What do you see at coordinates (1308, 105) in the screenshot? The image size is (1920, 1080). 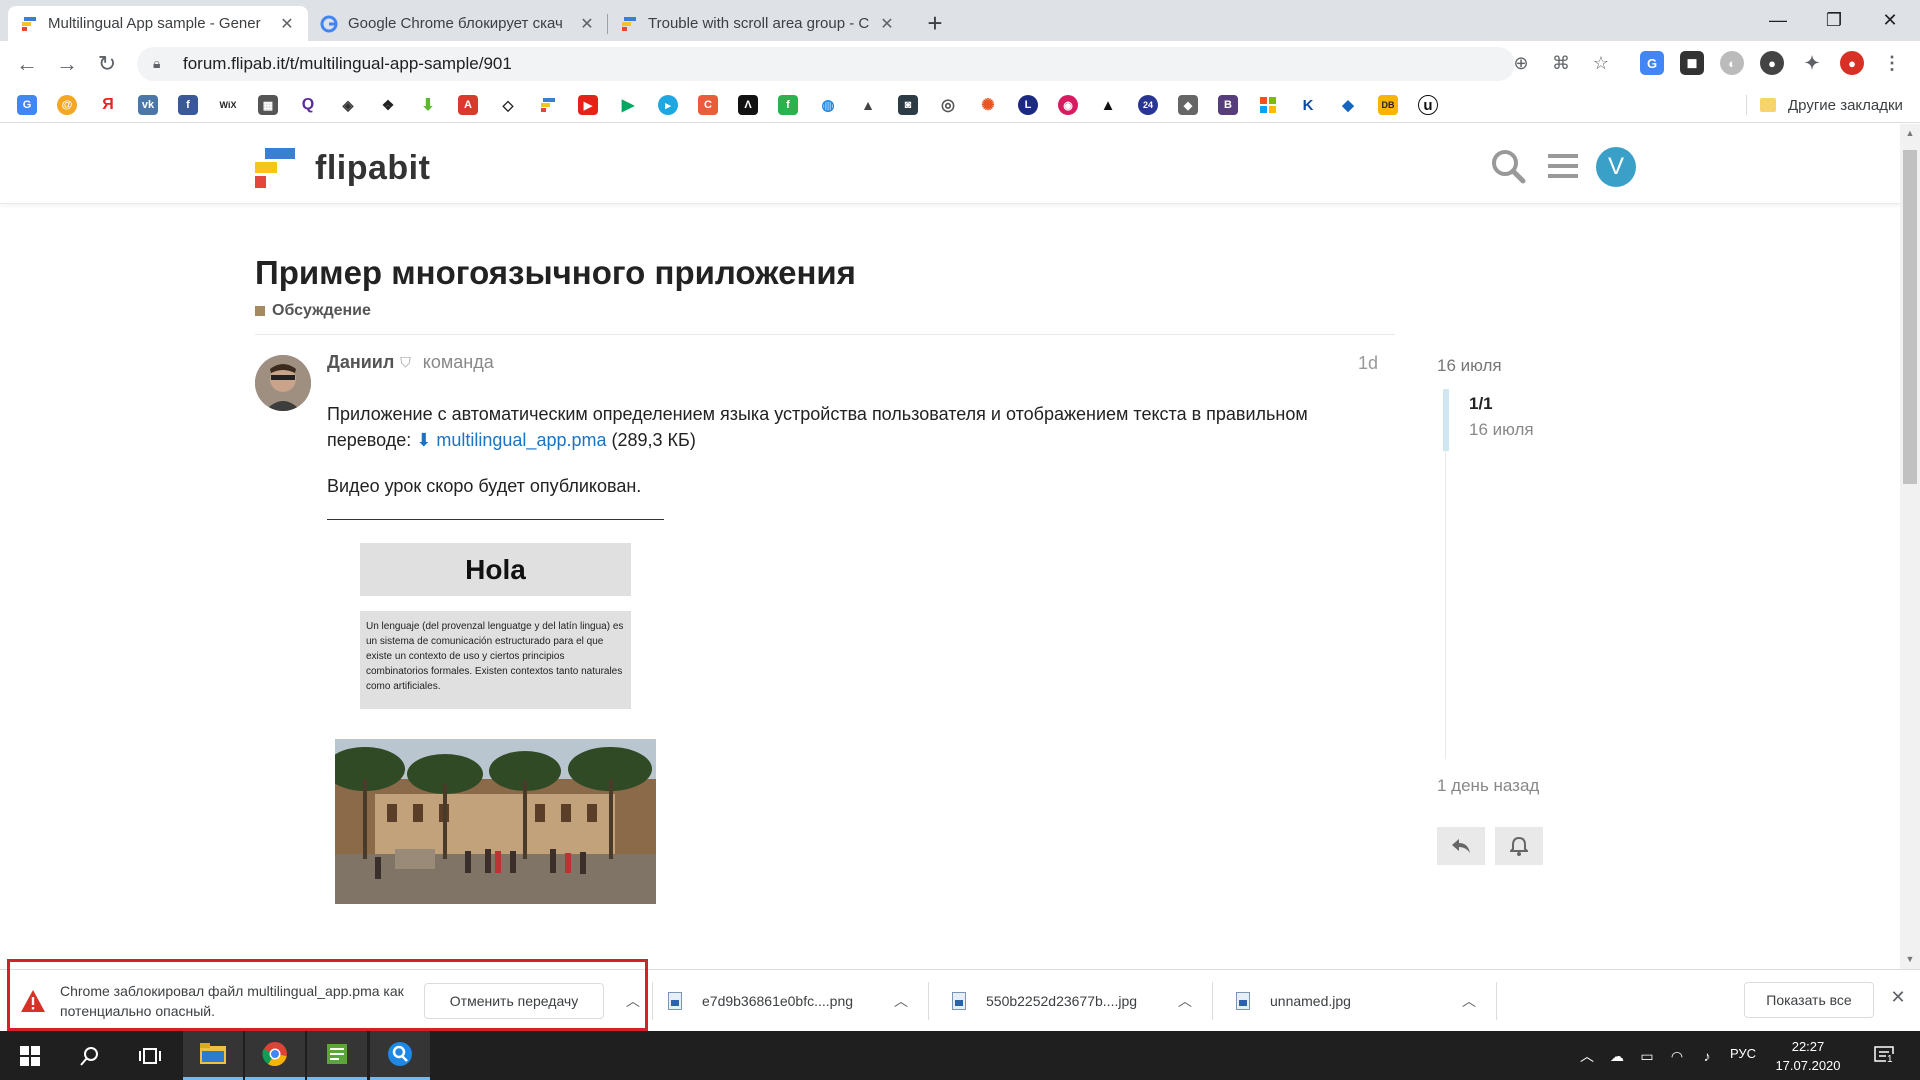 I see `key-bookmark-icon: K` at bounding box center [1308, 105].